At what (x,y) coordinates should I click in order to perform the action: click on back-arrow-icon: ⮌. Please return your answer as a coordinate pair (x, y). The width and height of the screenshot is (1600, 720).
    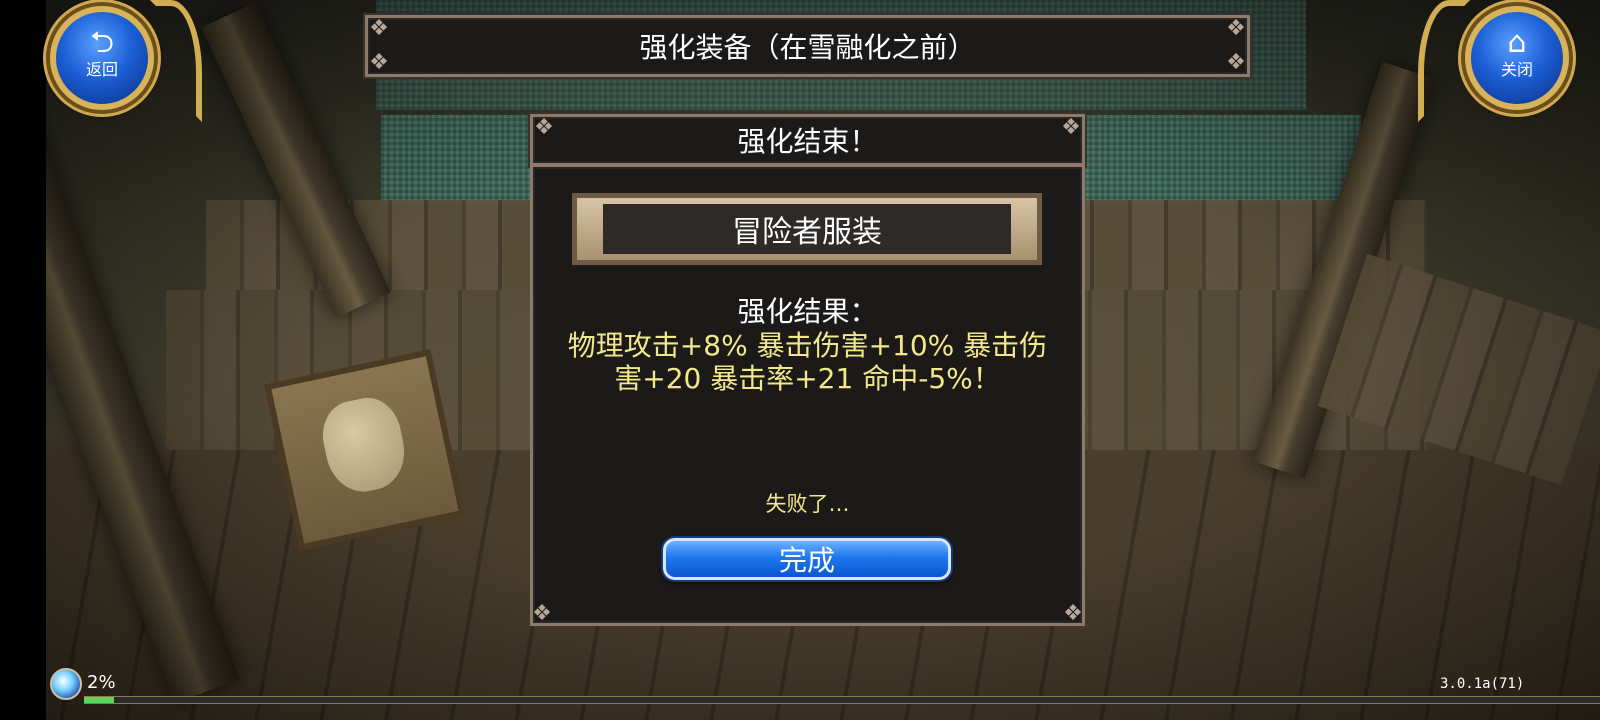
    Looking at the image, I should click on (102, 42).